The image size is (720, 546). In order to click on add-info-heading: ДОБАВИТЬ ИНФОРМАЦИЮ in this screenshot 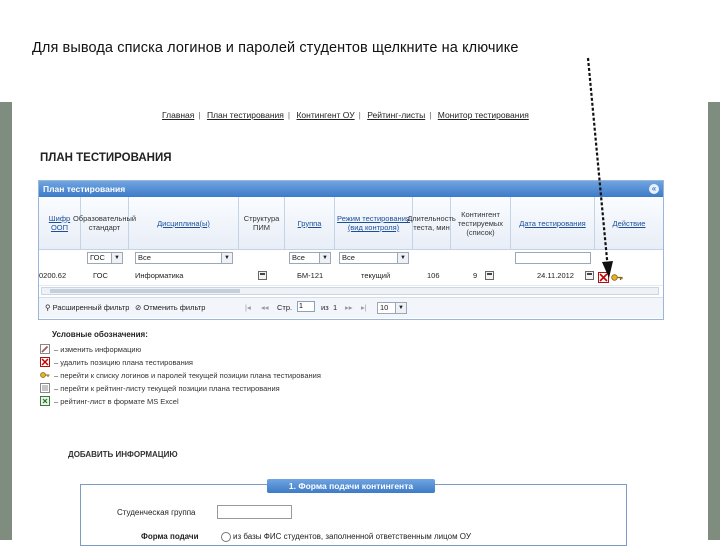, I will do `click(123, 454)`.